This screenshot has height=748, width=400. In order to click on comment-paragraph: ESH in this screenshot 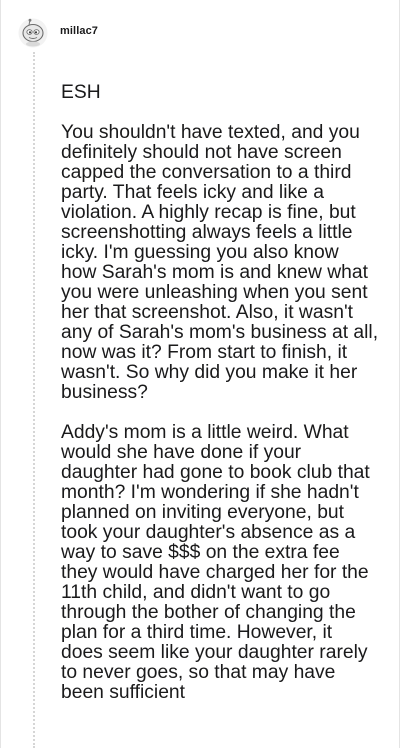, I will do `click(81, 92)`.